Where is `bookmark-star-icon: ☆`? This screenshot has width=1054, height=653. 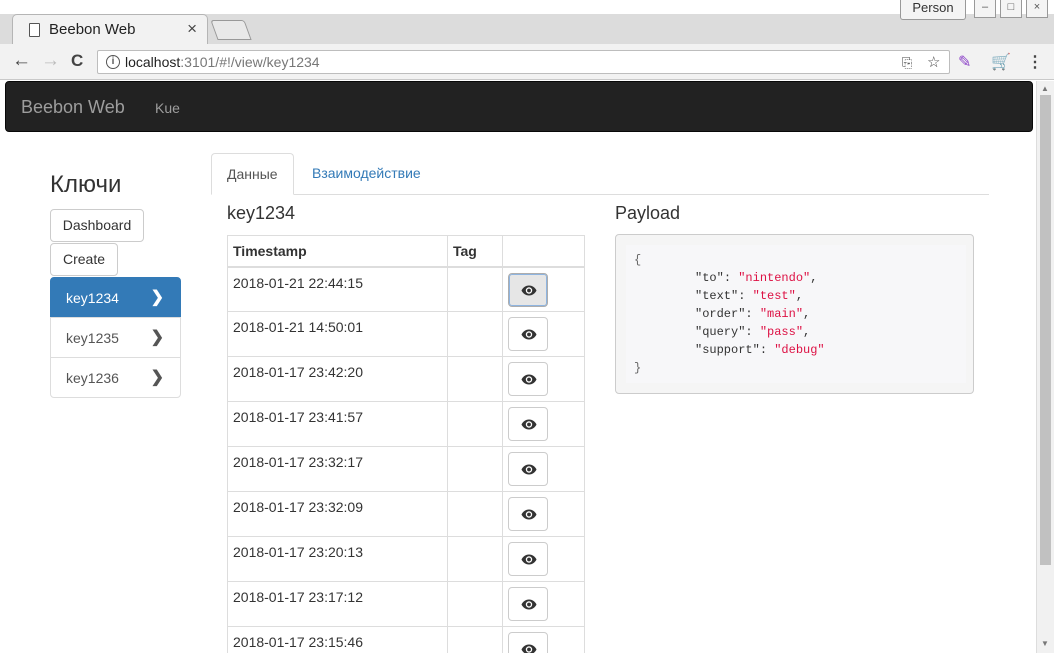
bookmark-star-icon: ☆ is located at coordinates (933, 62).